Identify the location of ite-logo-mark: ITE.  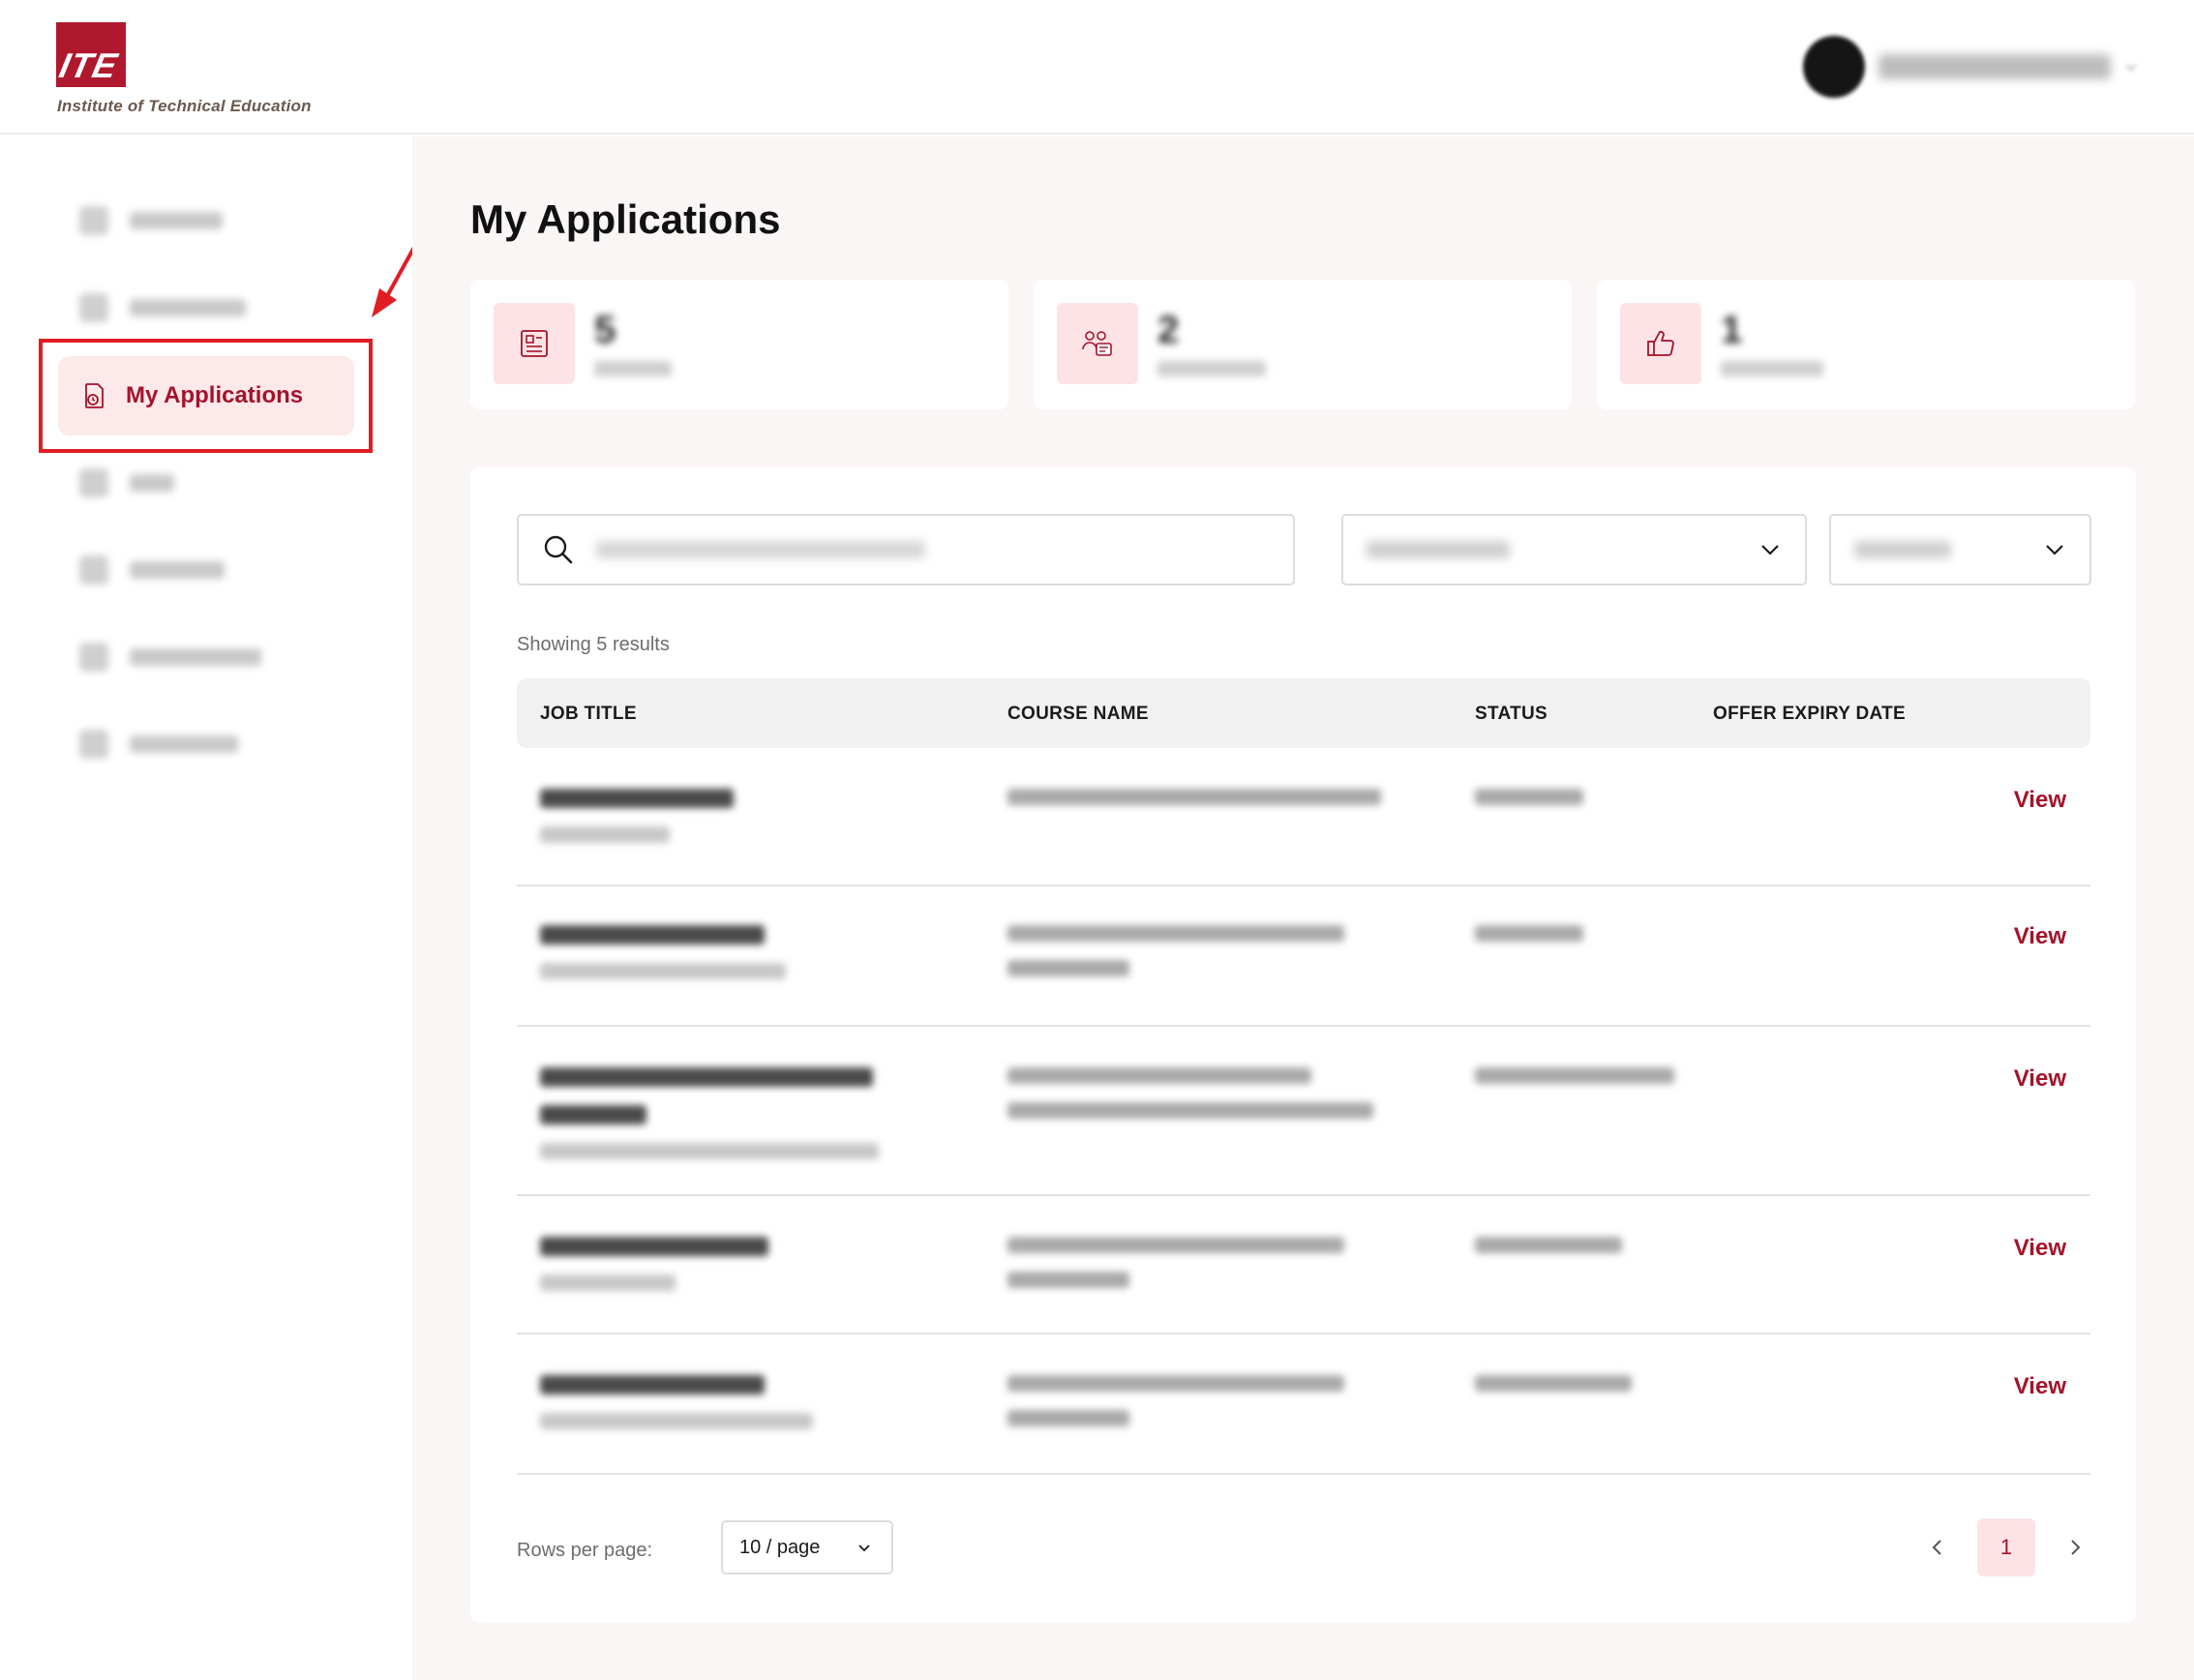
(91, 55).